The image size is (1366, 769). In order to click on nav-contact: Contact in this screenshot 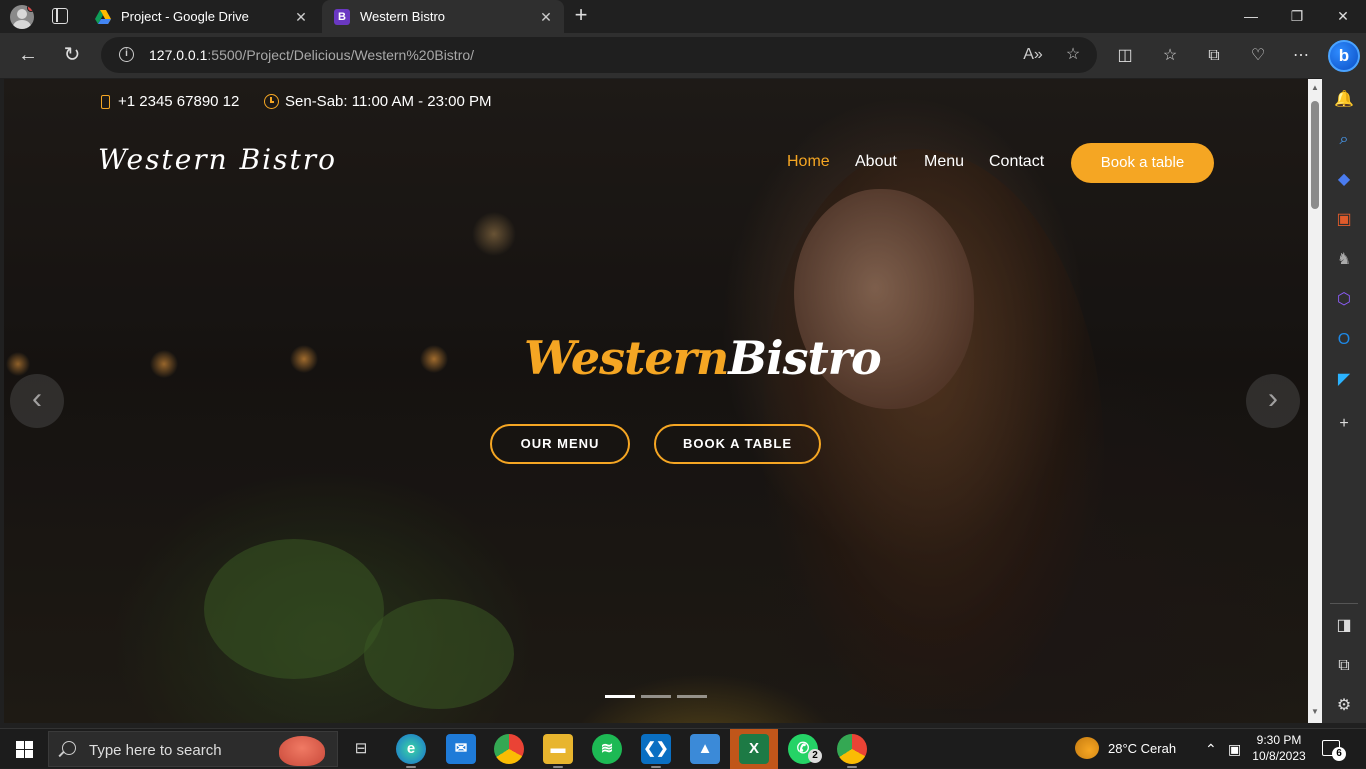, I will do `click(1016, 162)`.